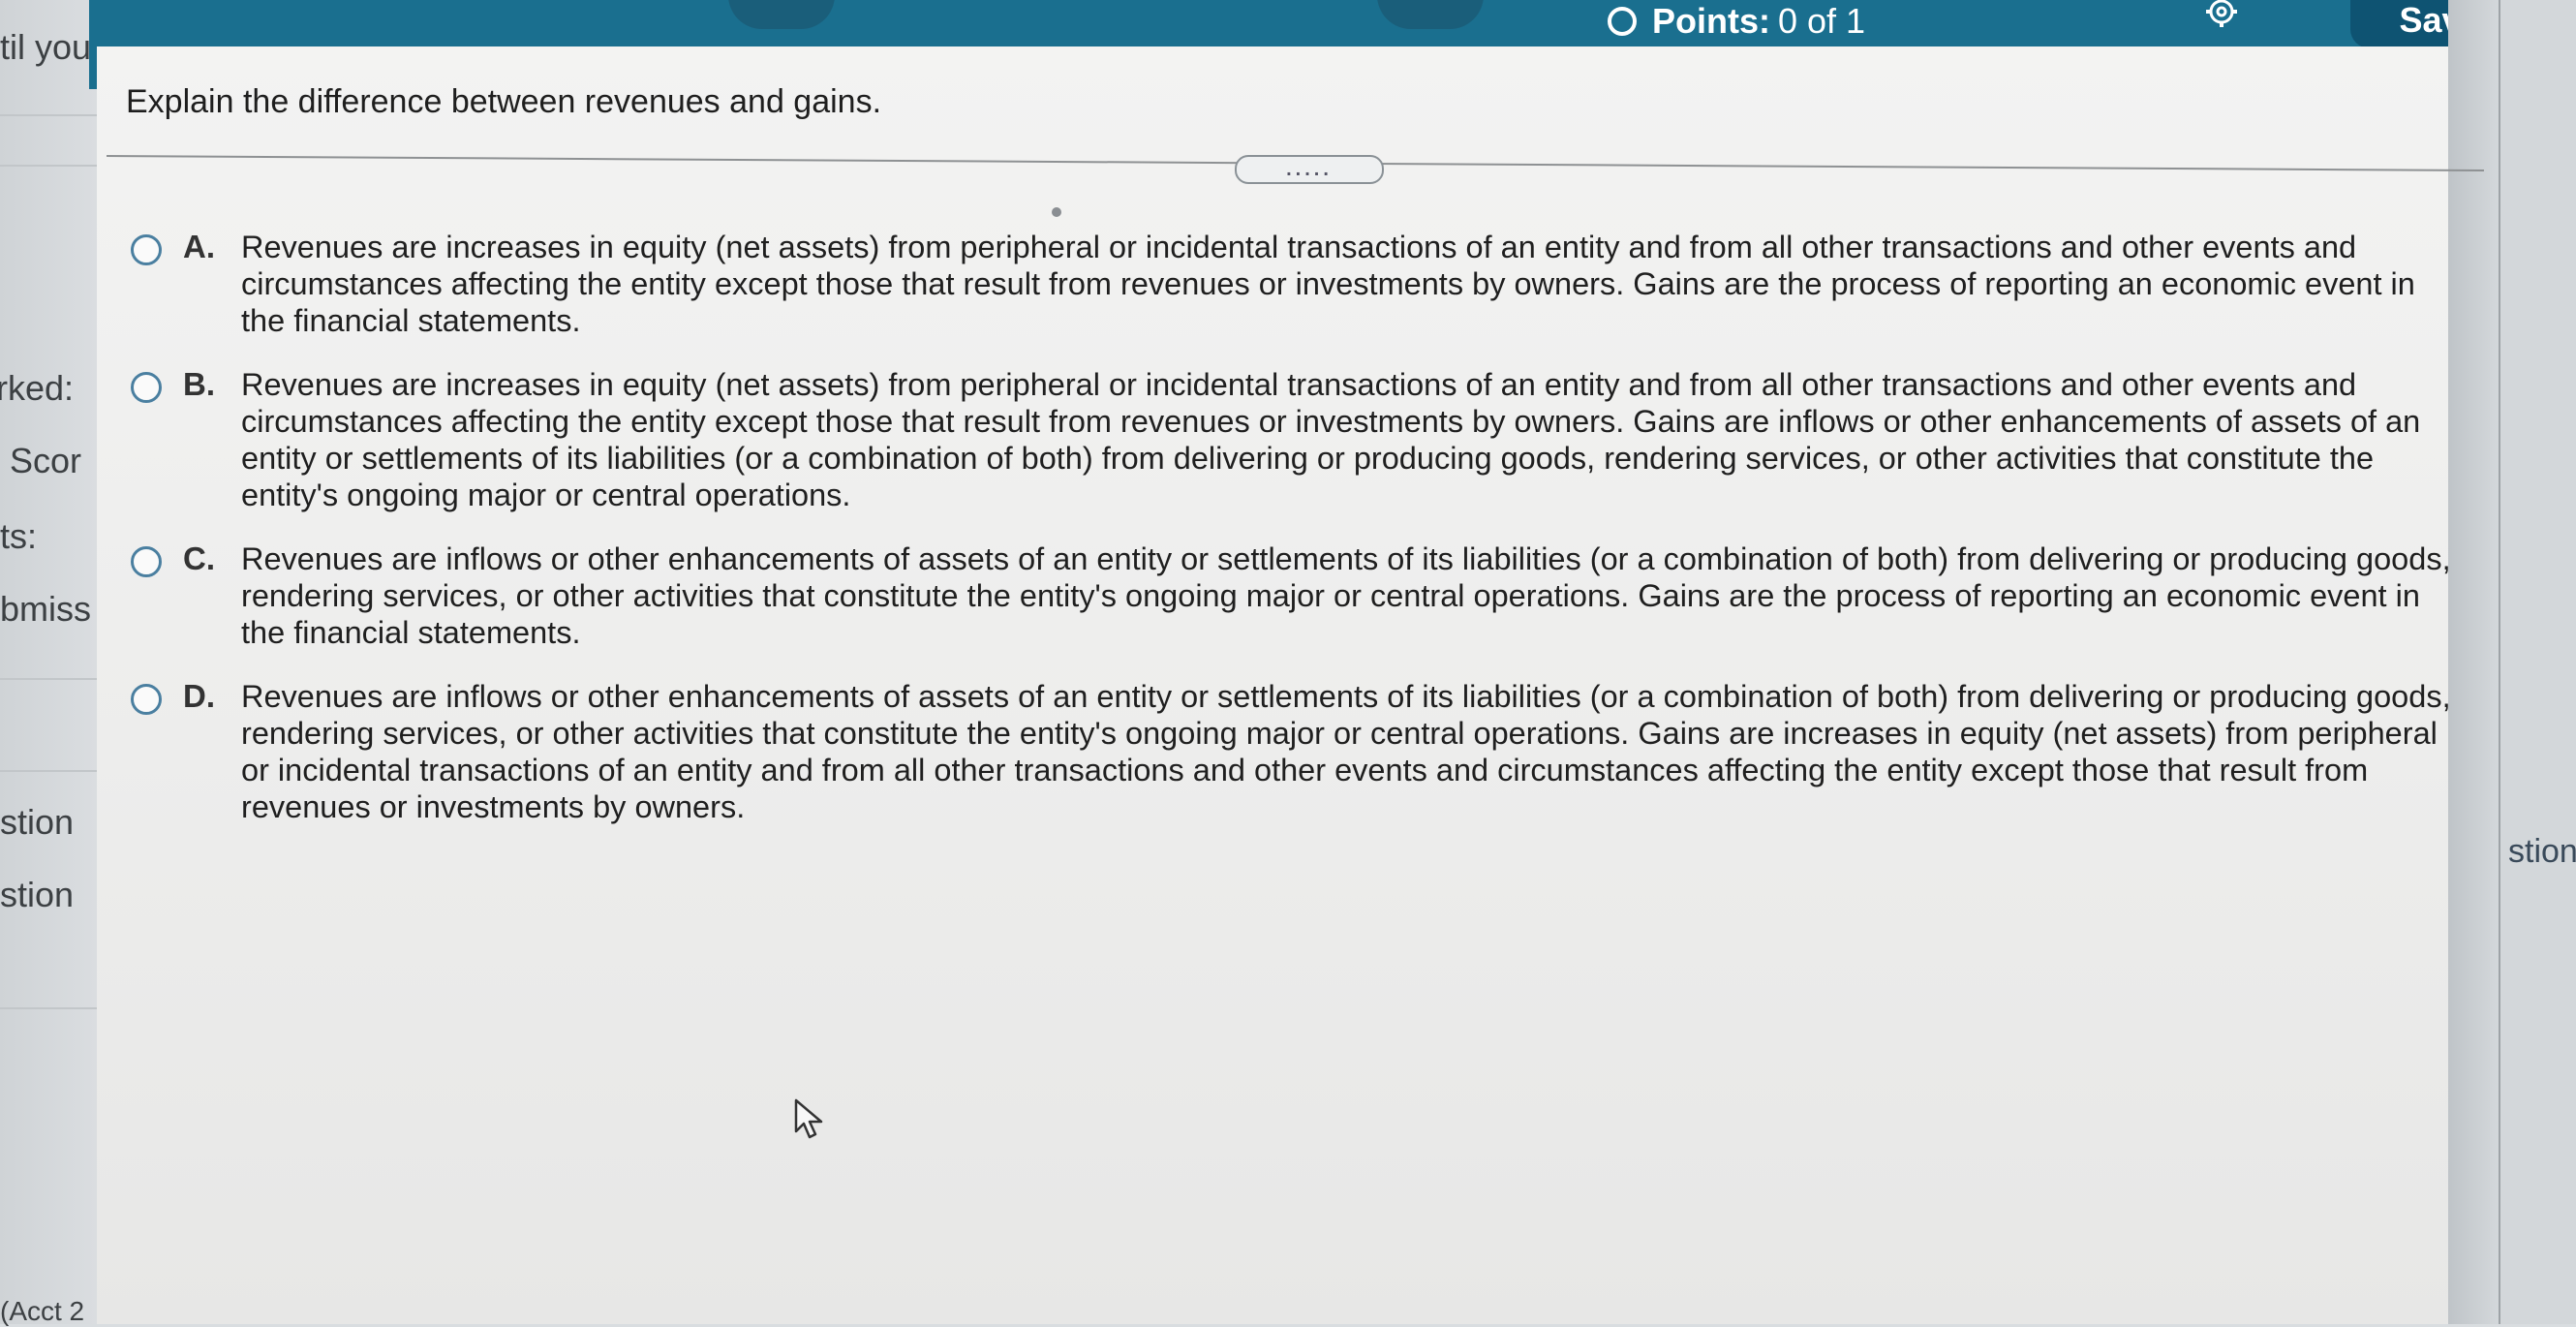 The height and width of the screenshot is (1327, 2576). I want to click on mouse-cursor-icon, so click(808, 1118).